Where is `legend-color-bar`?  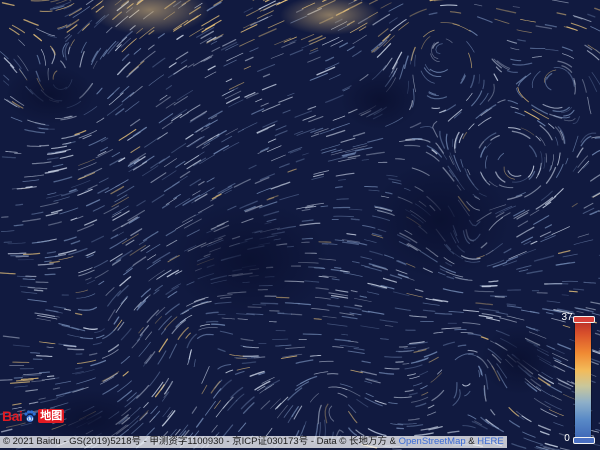
legend-color-bar is located at coordinates (583, 380).